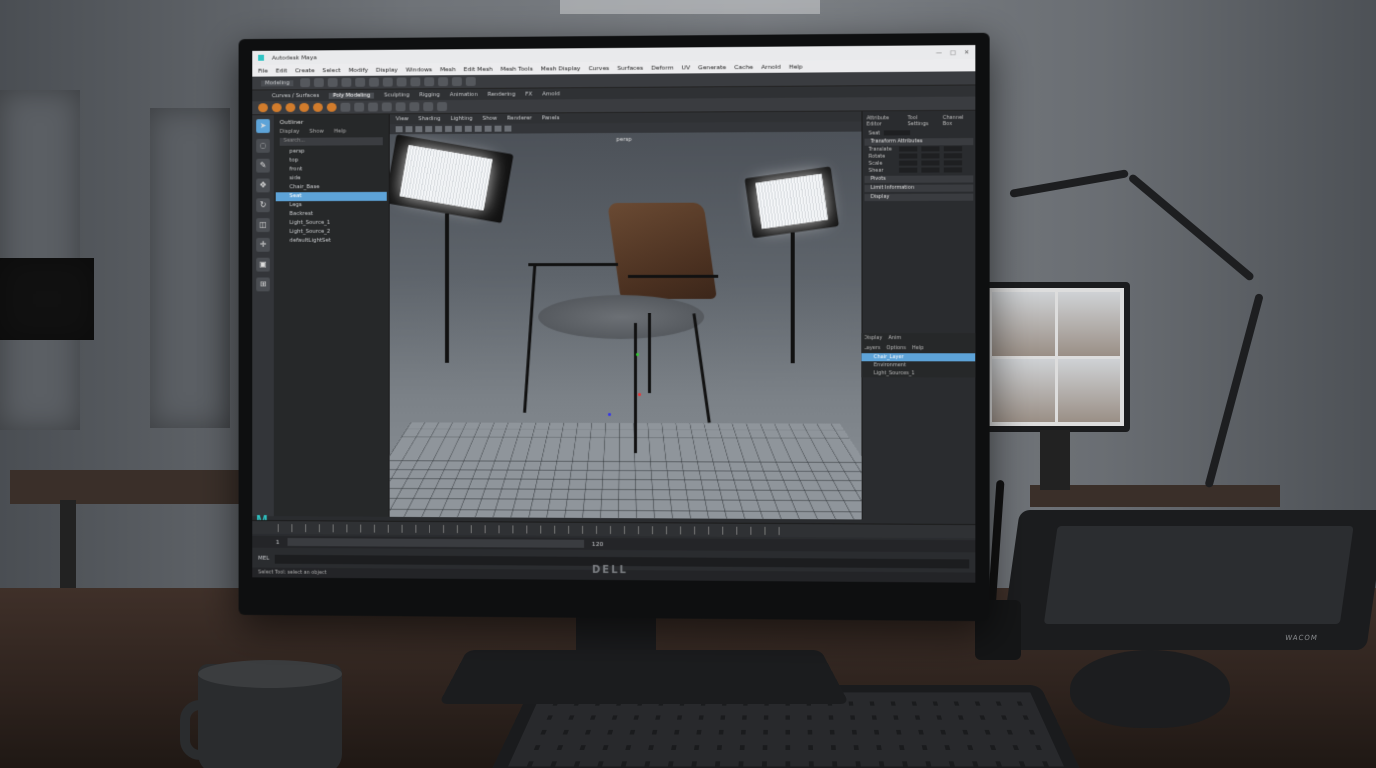  Describe the element at coordinates (957, 121) in the screenshot. I see `attribute-editor-tab: Channel Box` at that location.